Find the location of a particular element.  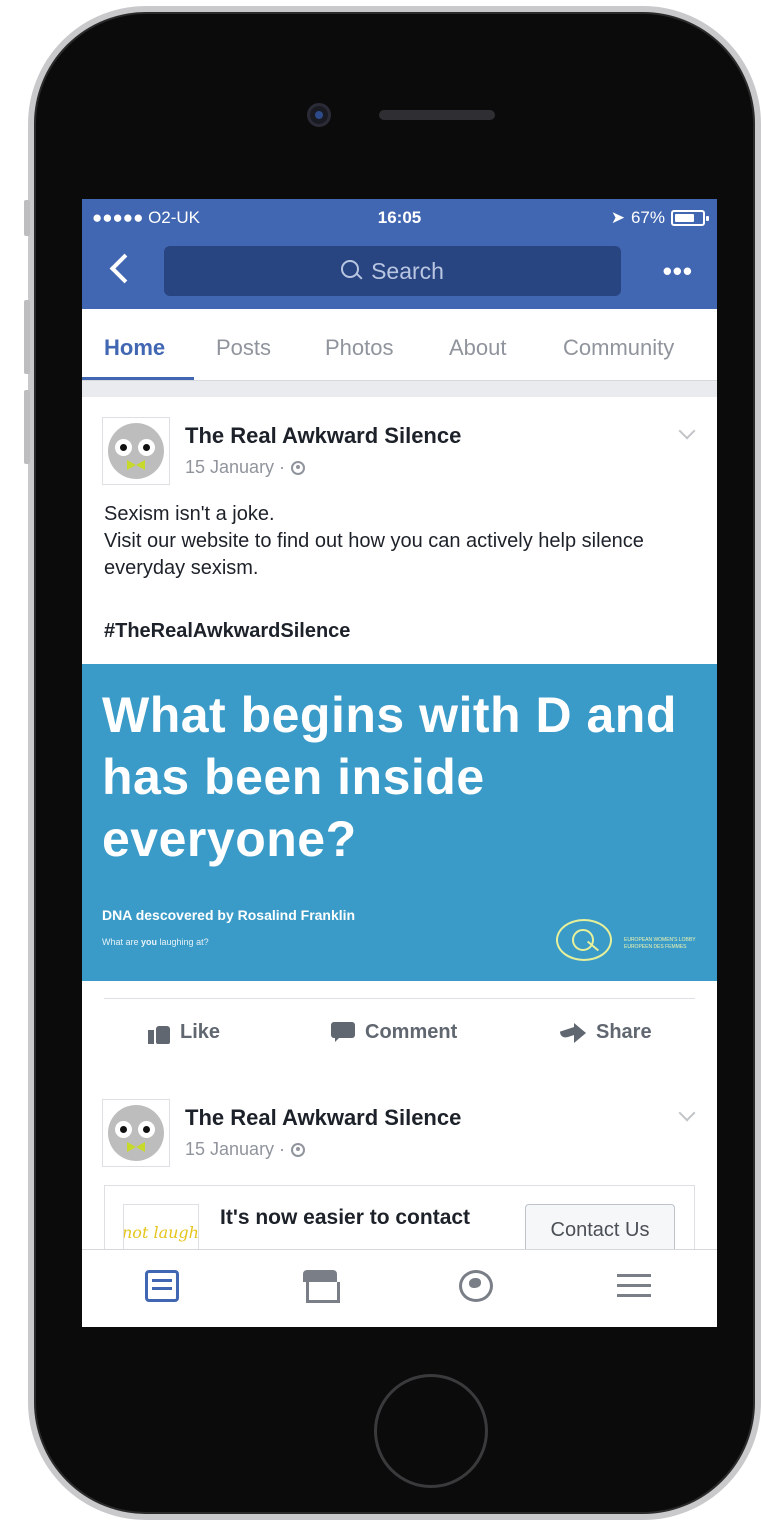

share-label: Share is located at coordinates (624, 1032).